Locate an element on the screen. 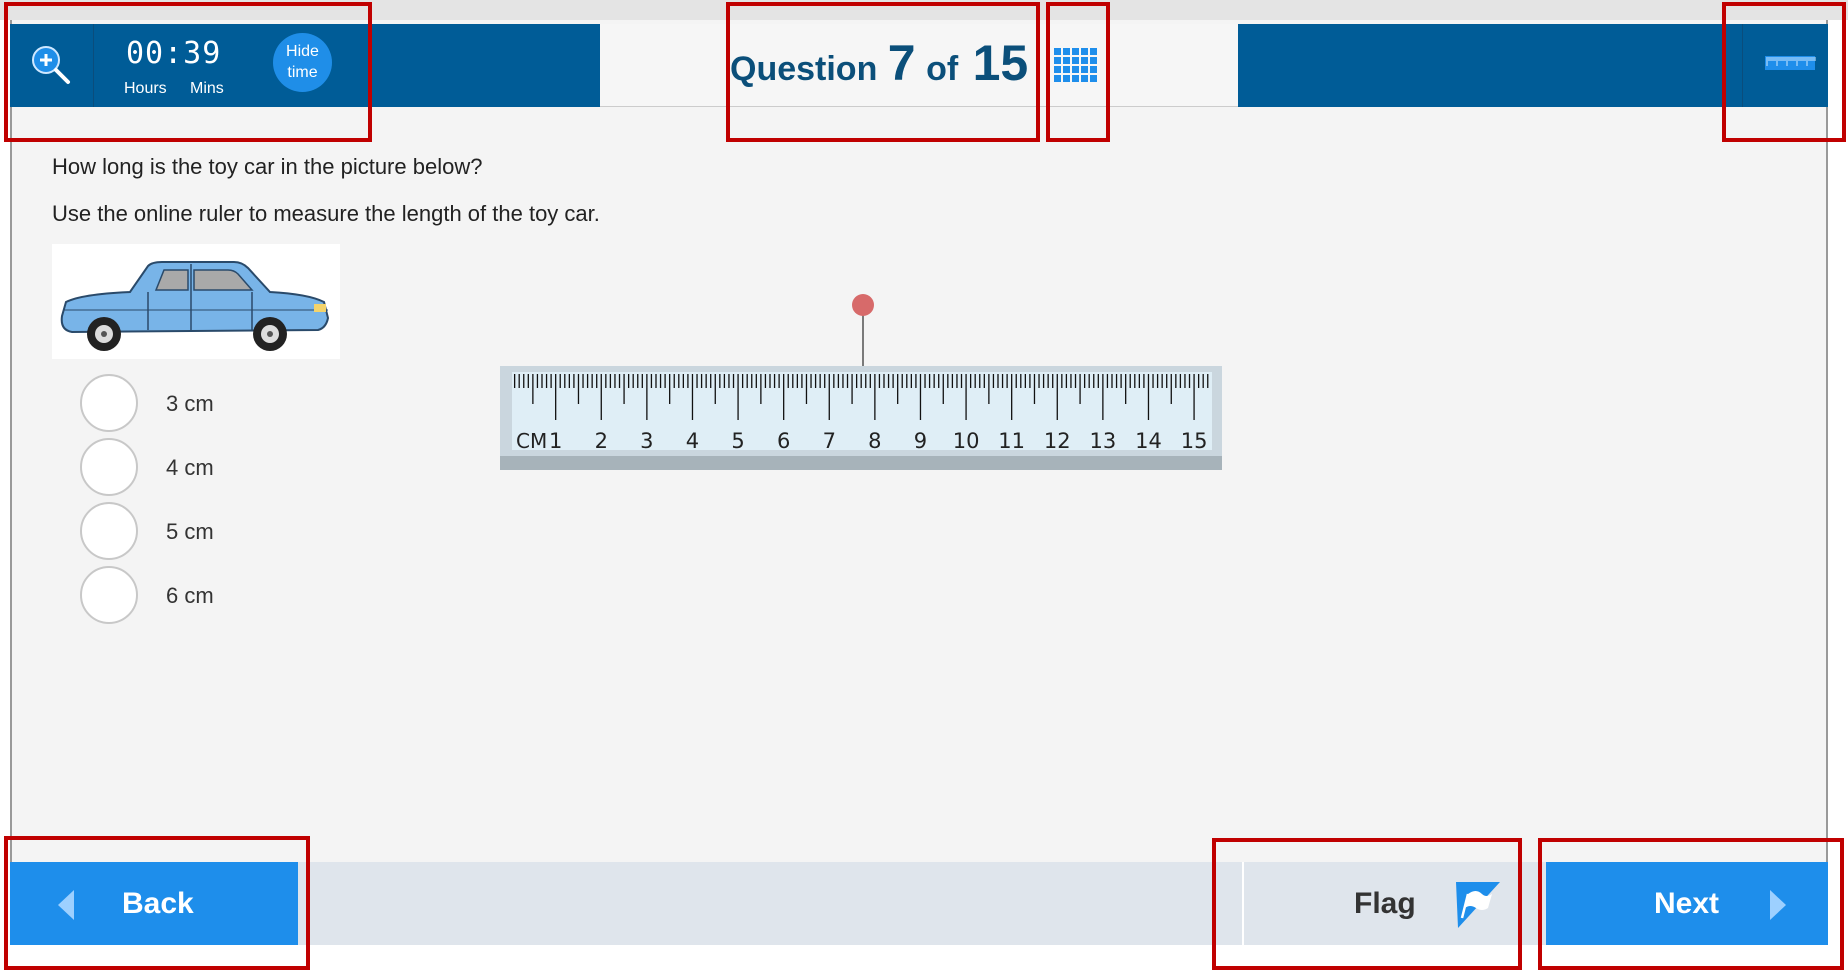 The width and height of the screenshot is (1848, 972). answer-label: 6 cm is located at coordinates (190, 595).